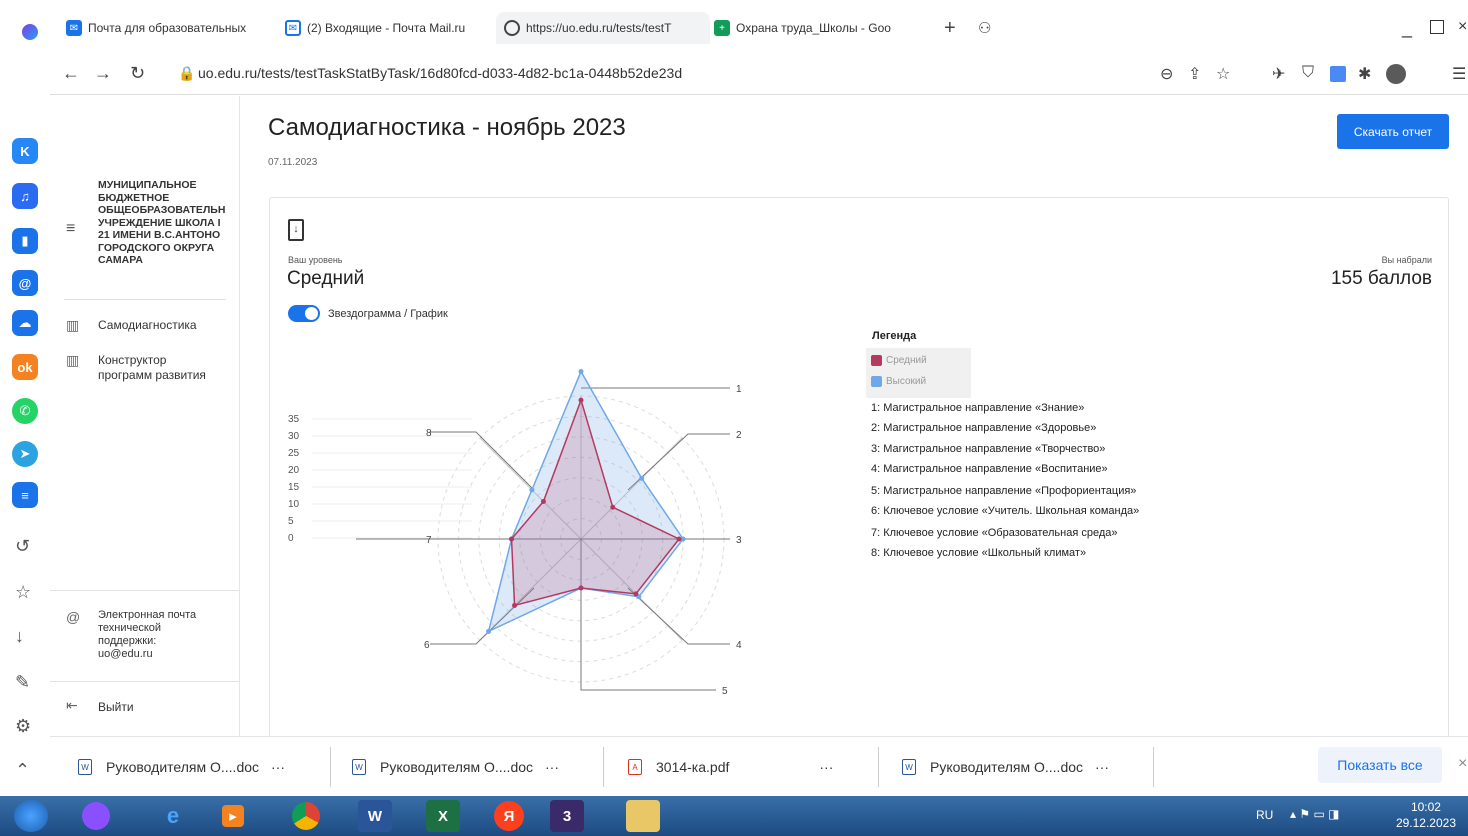  What do you see at coordinates (388, 314) in the screenshot?
I see `toggle-label: Звездограмма / График` at bounding box center [388, 314].